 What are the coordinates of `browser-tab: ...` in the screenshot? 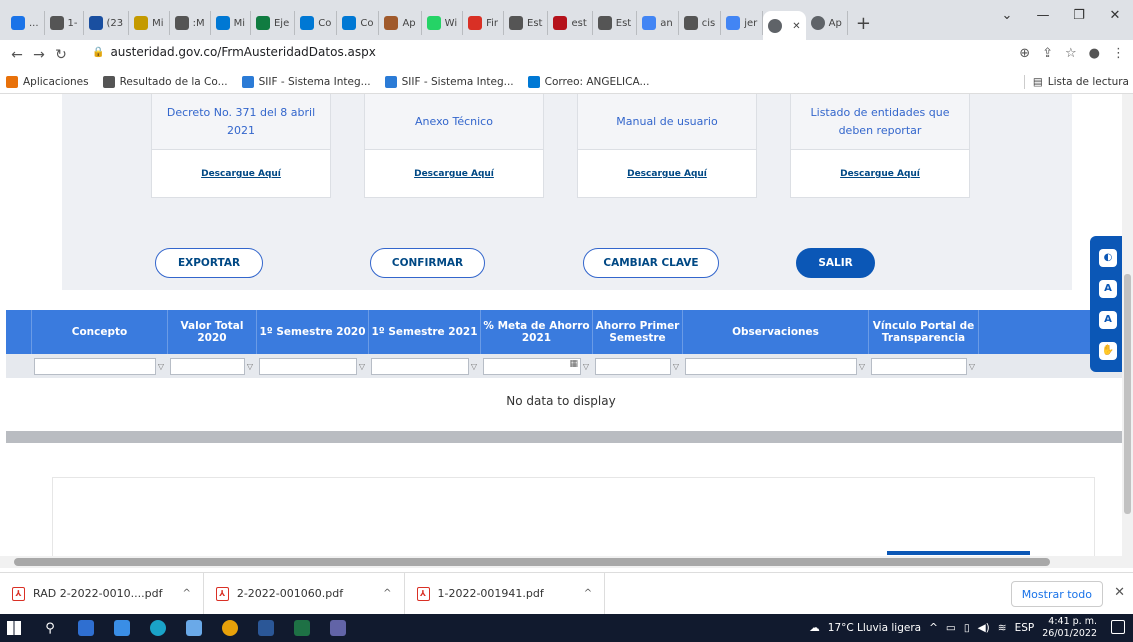 It's located at (25, 23).